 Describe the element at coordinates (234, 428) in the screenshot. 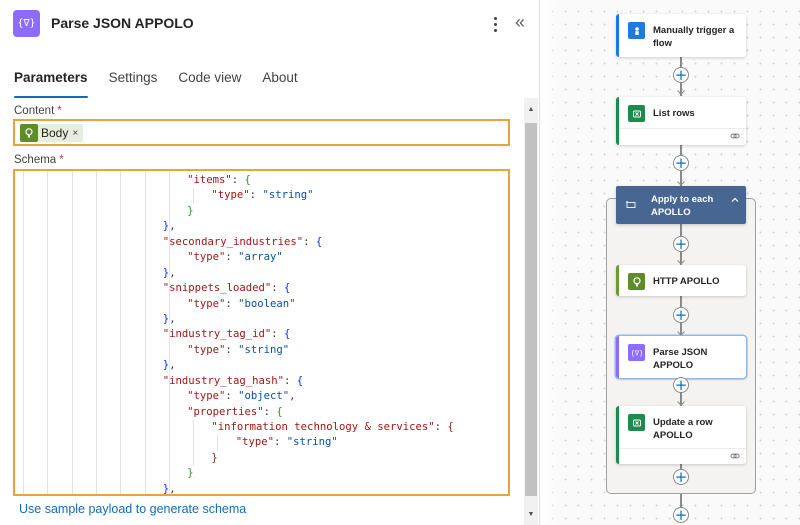

I see `code-line: "information technology & services": {` at that location.